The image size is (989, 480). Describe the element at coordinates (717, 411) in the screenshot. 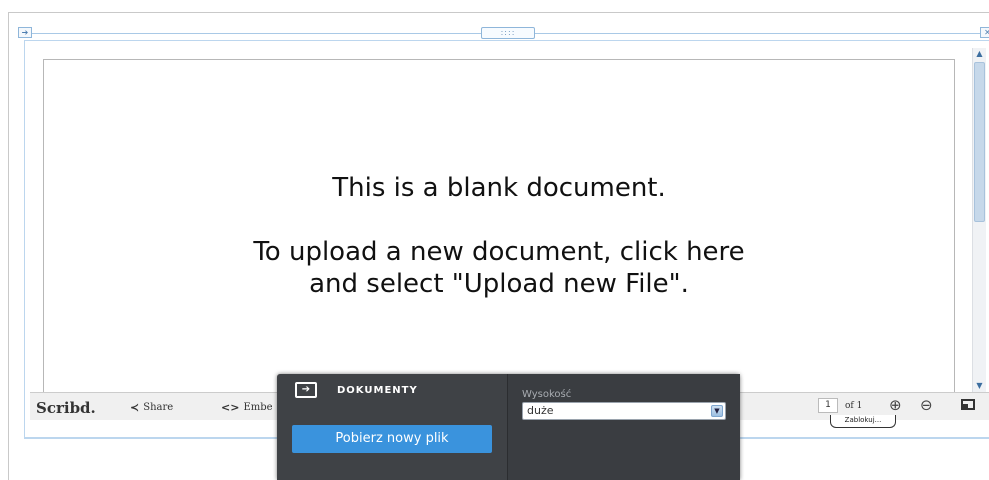

I see `chevron-down-icon: ▼` at that location.